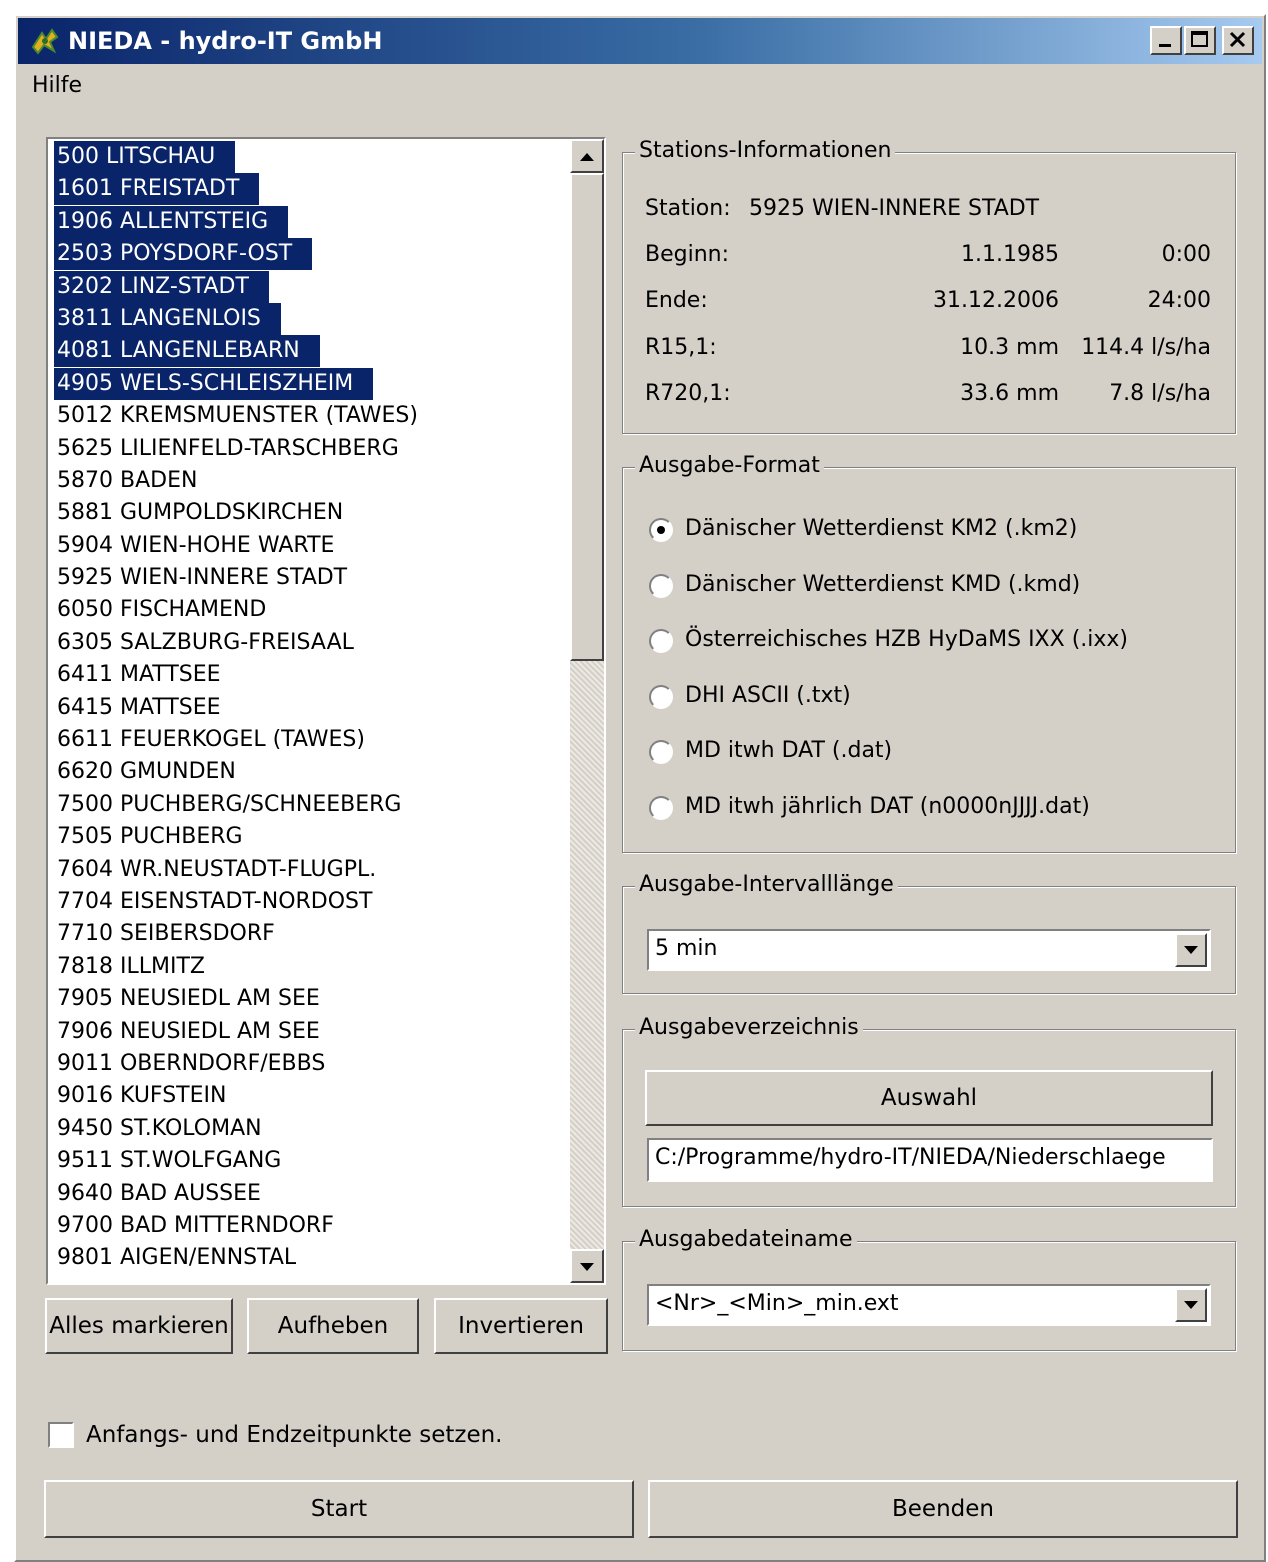  What do you see at coordinates (309, 1064) in the screenshot?
I see `list-item: 9011 OBERNDORF/EBBS` at bounding box center [309, 1064].